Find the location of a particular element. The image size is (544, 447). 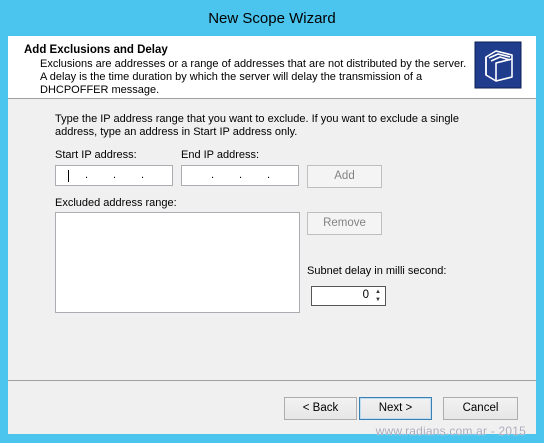

start-ip-field: . . . is located at coordinates (114, 175).